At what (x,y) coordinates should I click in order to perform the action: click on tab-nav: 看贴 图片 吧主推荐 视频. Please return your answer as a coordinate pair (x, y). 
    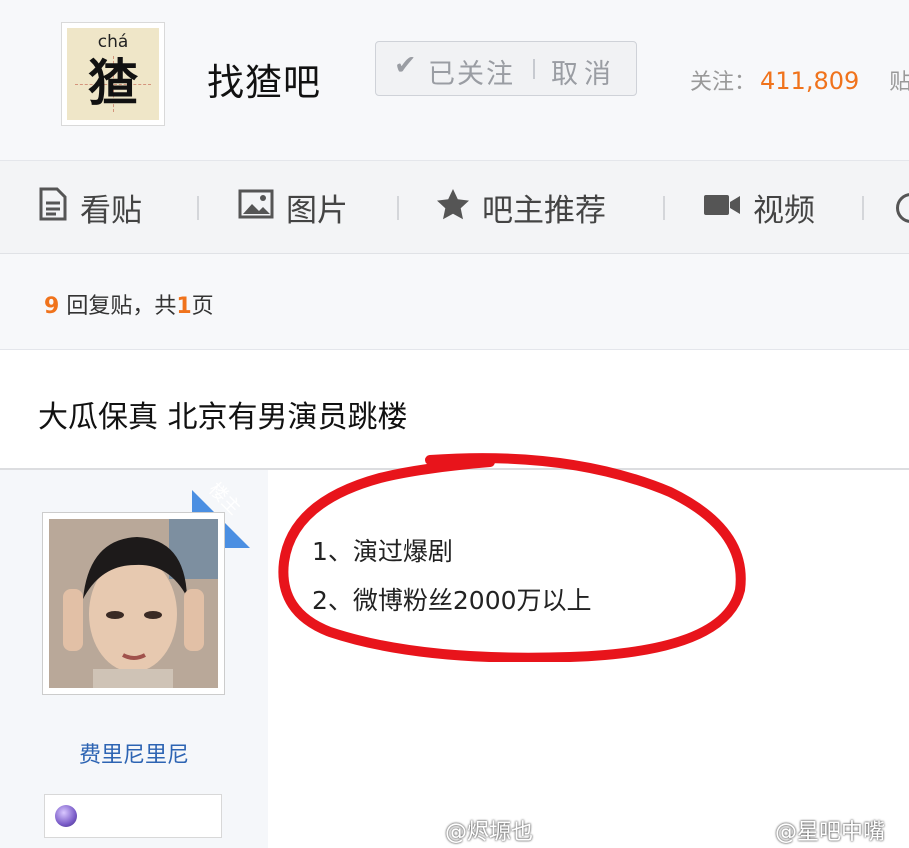
    Looking at the image, I should click on (454, 207).